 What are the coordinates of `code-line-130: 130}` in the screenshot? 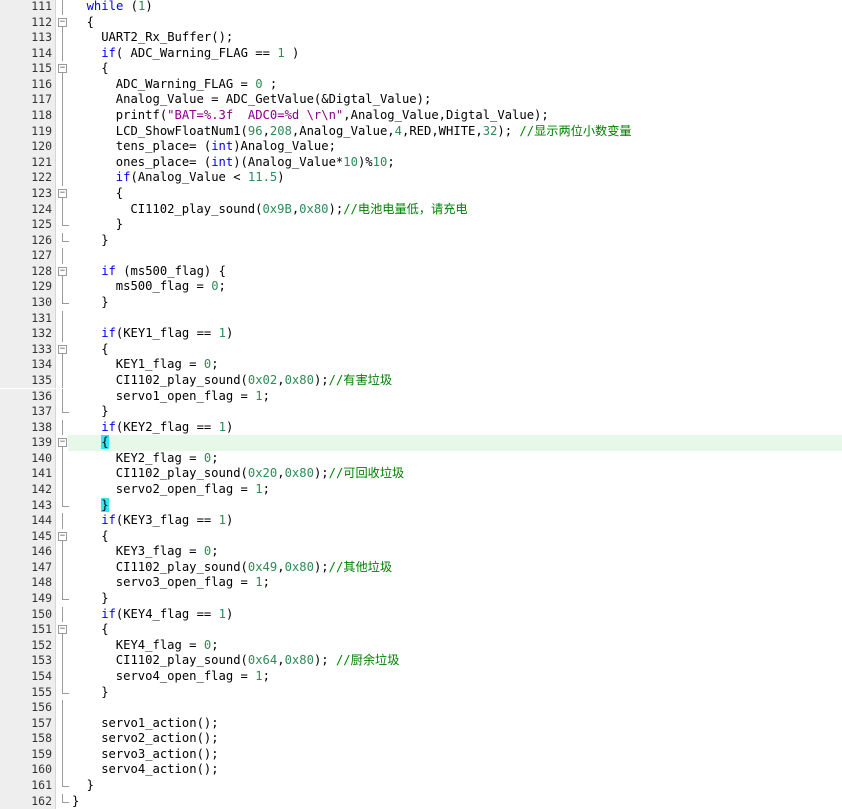 It's located at (421, 303).